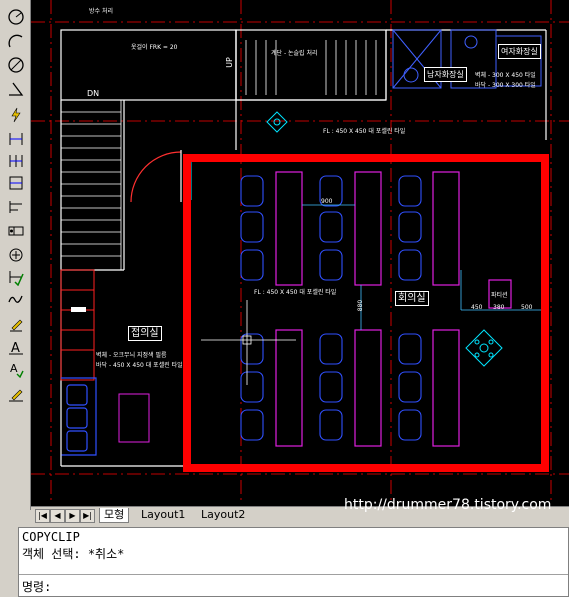  What do you see at coordinates (16, 42) in the screenshot?
I see `arc-icon` at bounding box center [16, 42].